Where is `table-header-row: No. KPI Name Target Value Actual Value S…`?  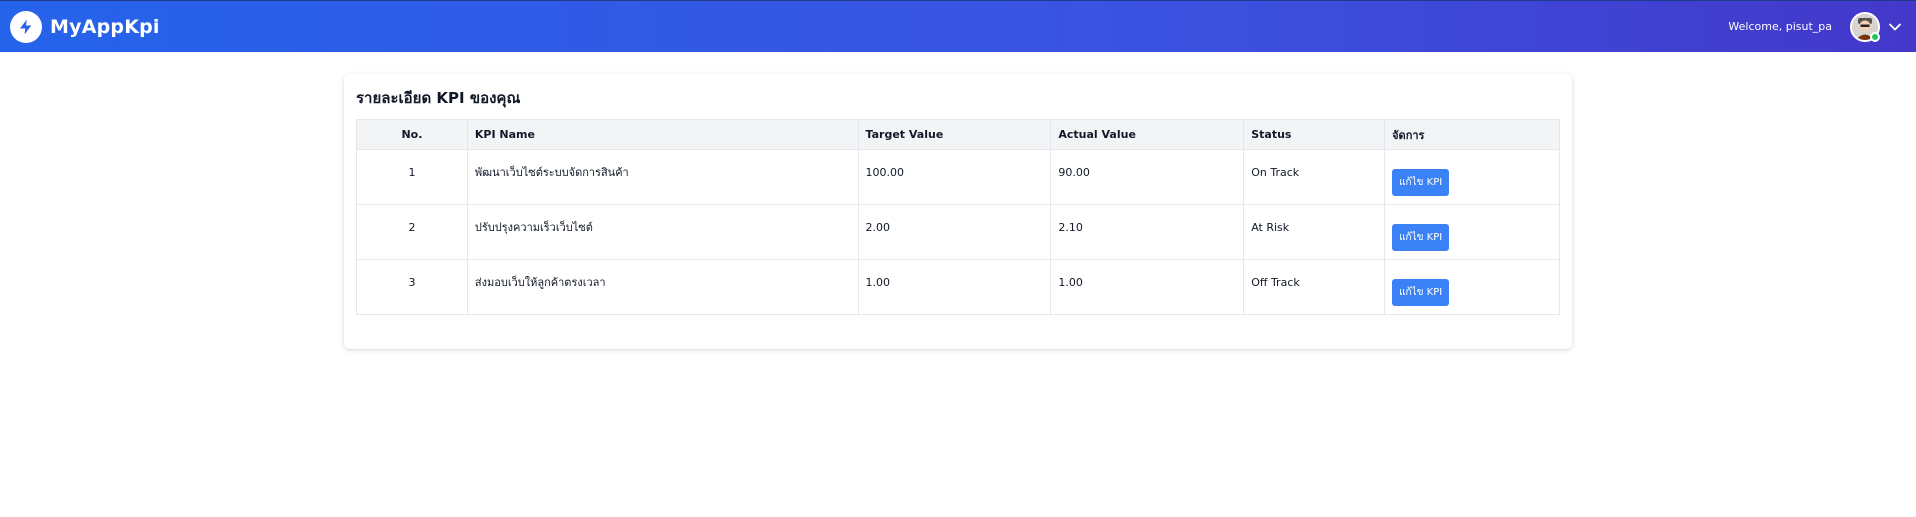 table-header-row: No. KPI Name Target Value Actual Value S… is located at coordinates (958, 134).